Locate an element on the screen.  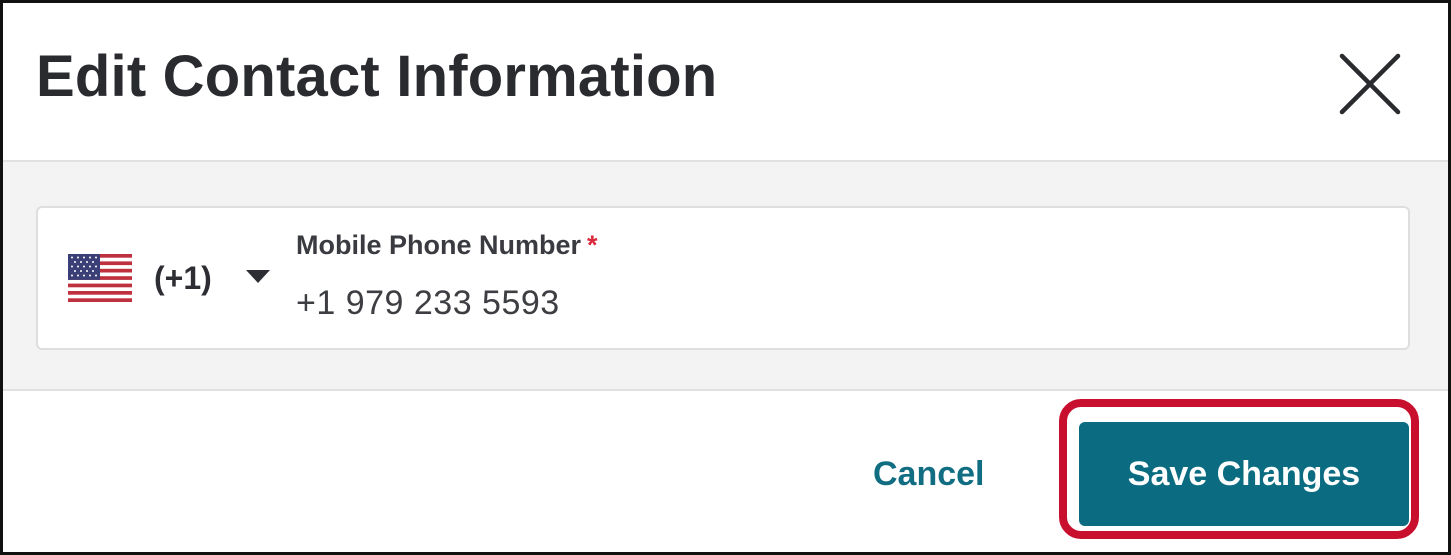
save-changes-button: Save Changes is located at coordinates (1244, 474).